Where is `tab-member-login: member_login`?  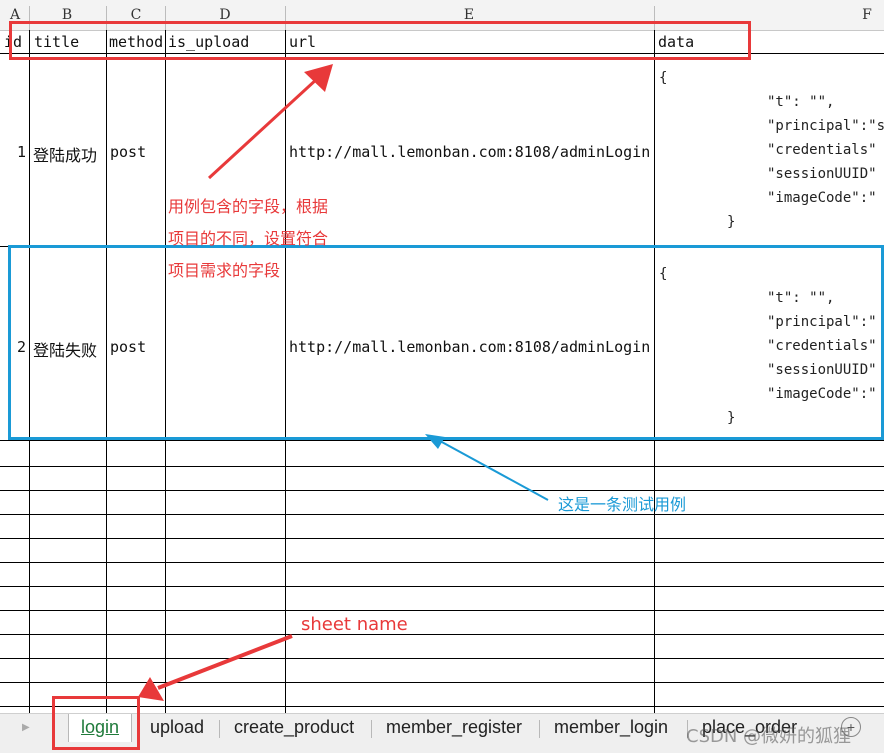
tab-member-login: member_login is located at coordinates (611, 728).